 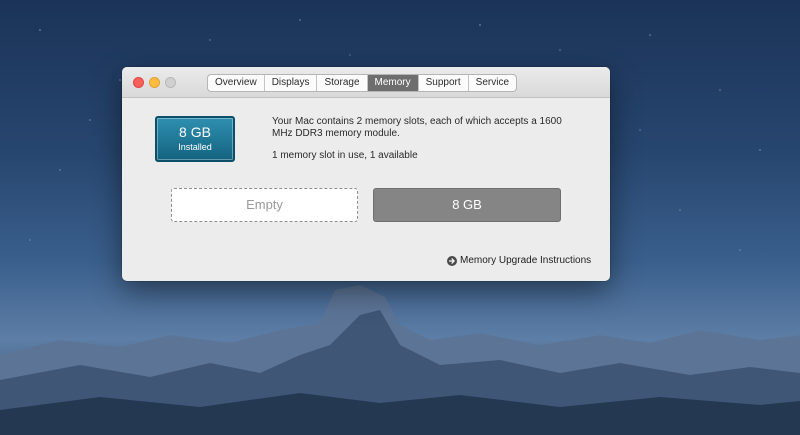 I want to click on memory-upgrade-instructions-link: Memory Upgrade Instructions, so click(x=519, y=260).